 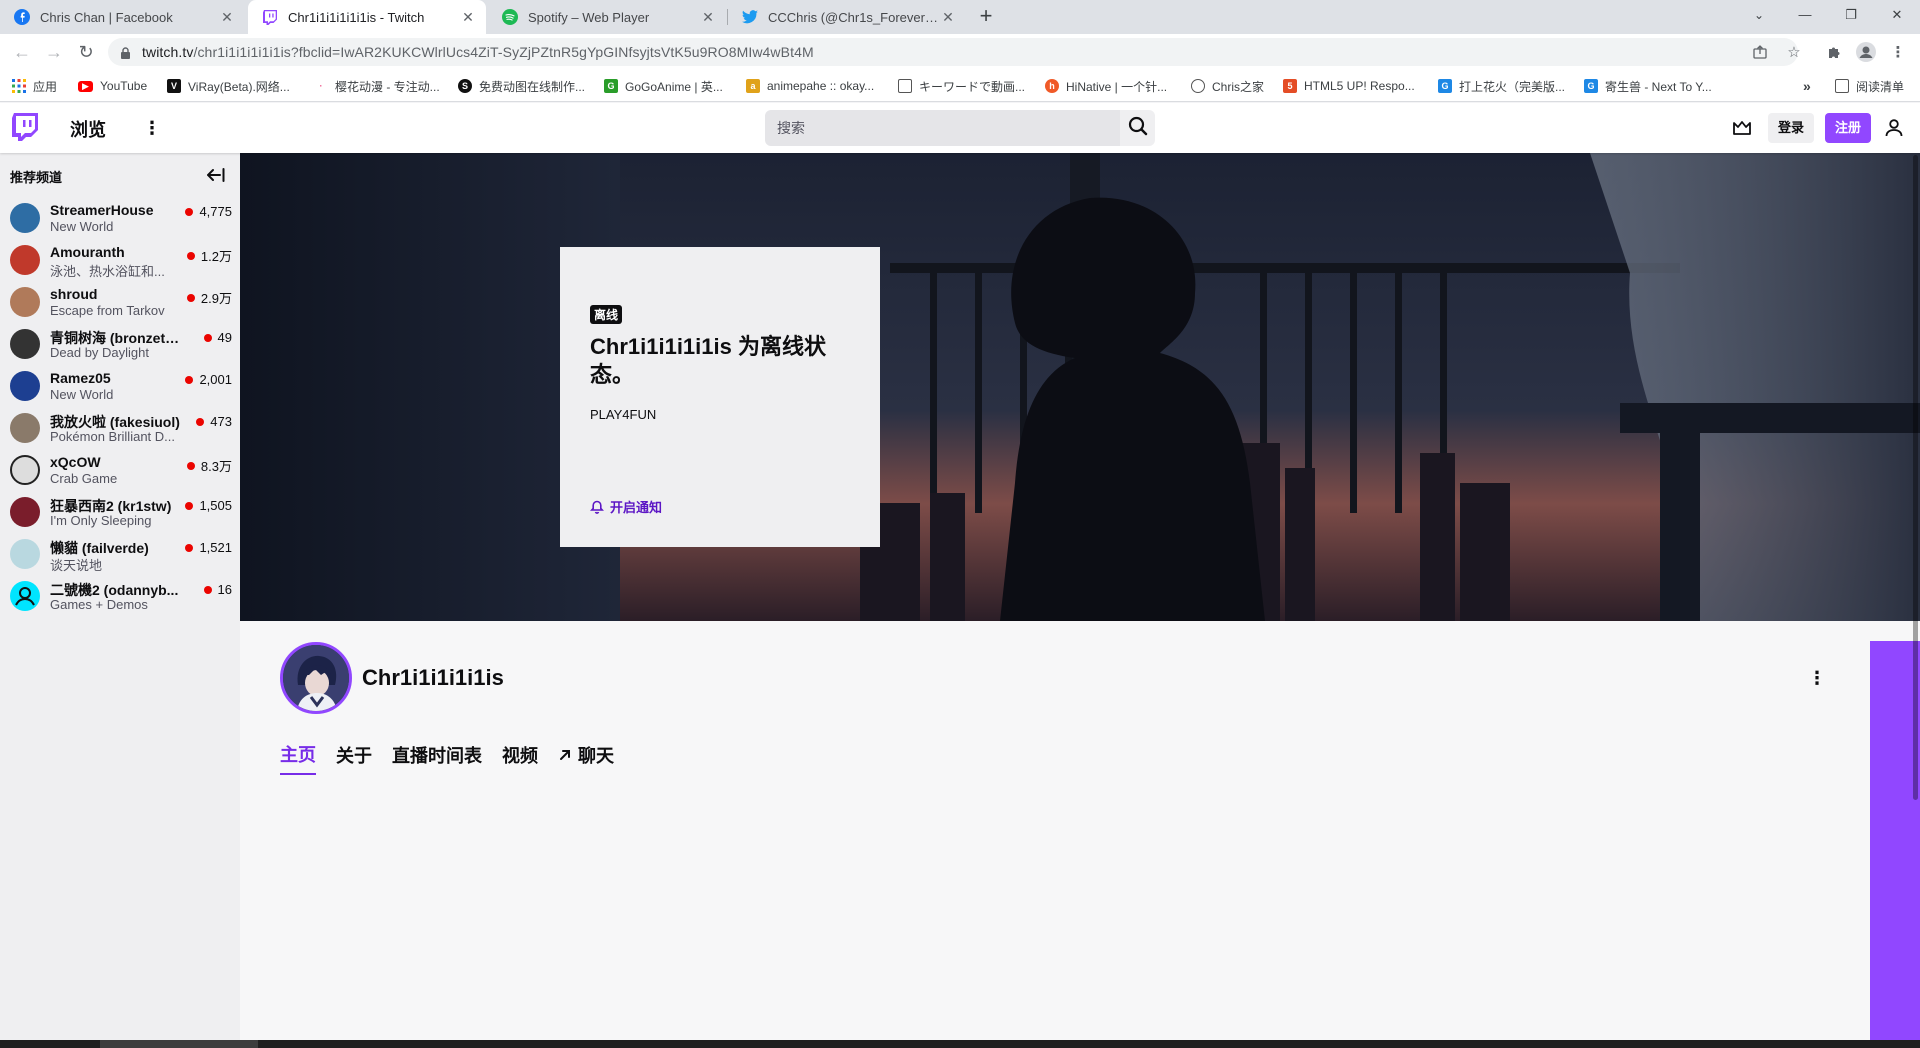 What do you see at coordinates (596, 756) in the screenshot?
I see `tab-chat-label: 聊天` at bounding box center [596, 756].